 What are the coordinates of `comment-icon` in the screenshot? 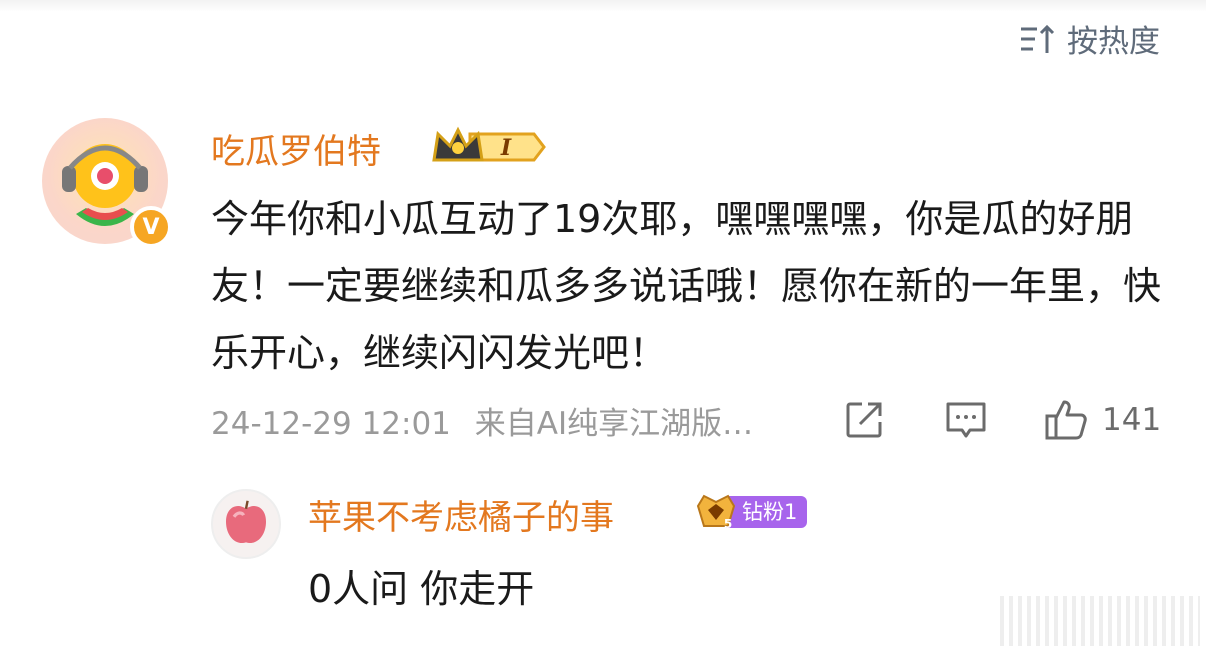 It's located at (966, 420).